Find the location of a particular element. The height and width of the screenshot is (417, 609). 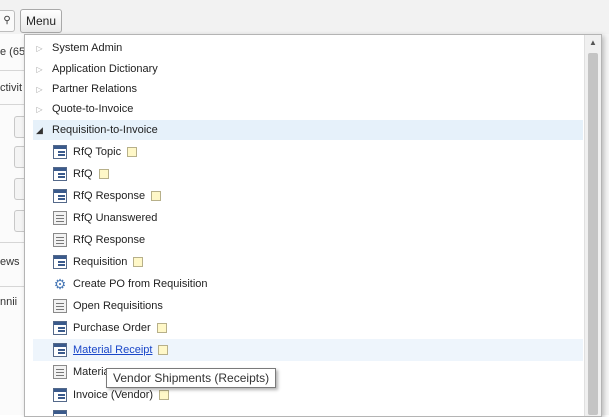

menu-folder-label: Requisition-to-Invoice is located at coordinates (105, 130).